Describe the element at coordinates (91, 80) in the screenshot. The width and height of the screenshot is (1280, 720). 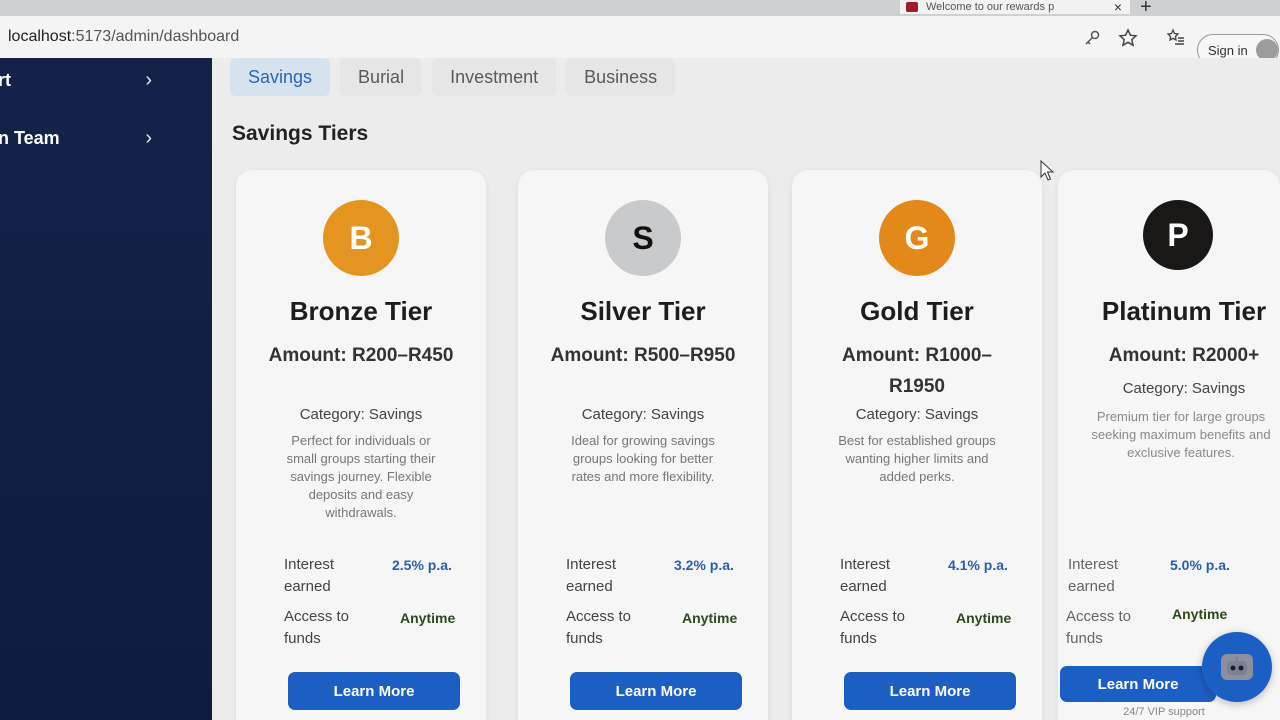
I see `sidebar-item-report: rt ›` at that location.